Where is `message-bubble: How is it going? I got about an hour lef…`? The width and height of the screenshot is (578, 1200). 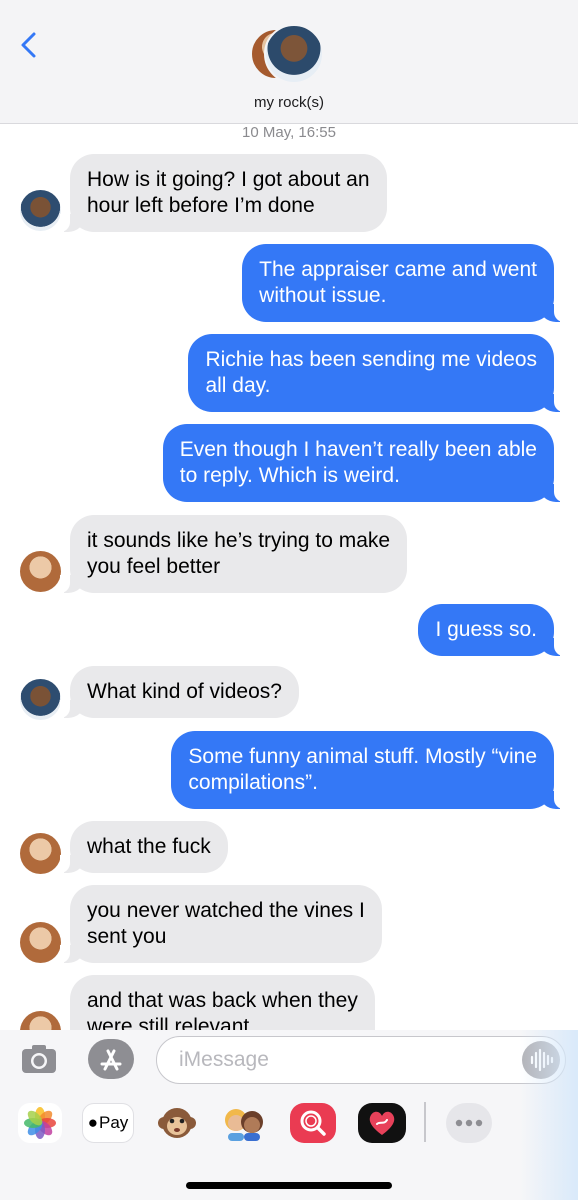
message-bubble: How is it going? I got about an hour lef… is located at coordinates (223, 193).